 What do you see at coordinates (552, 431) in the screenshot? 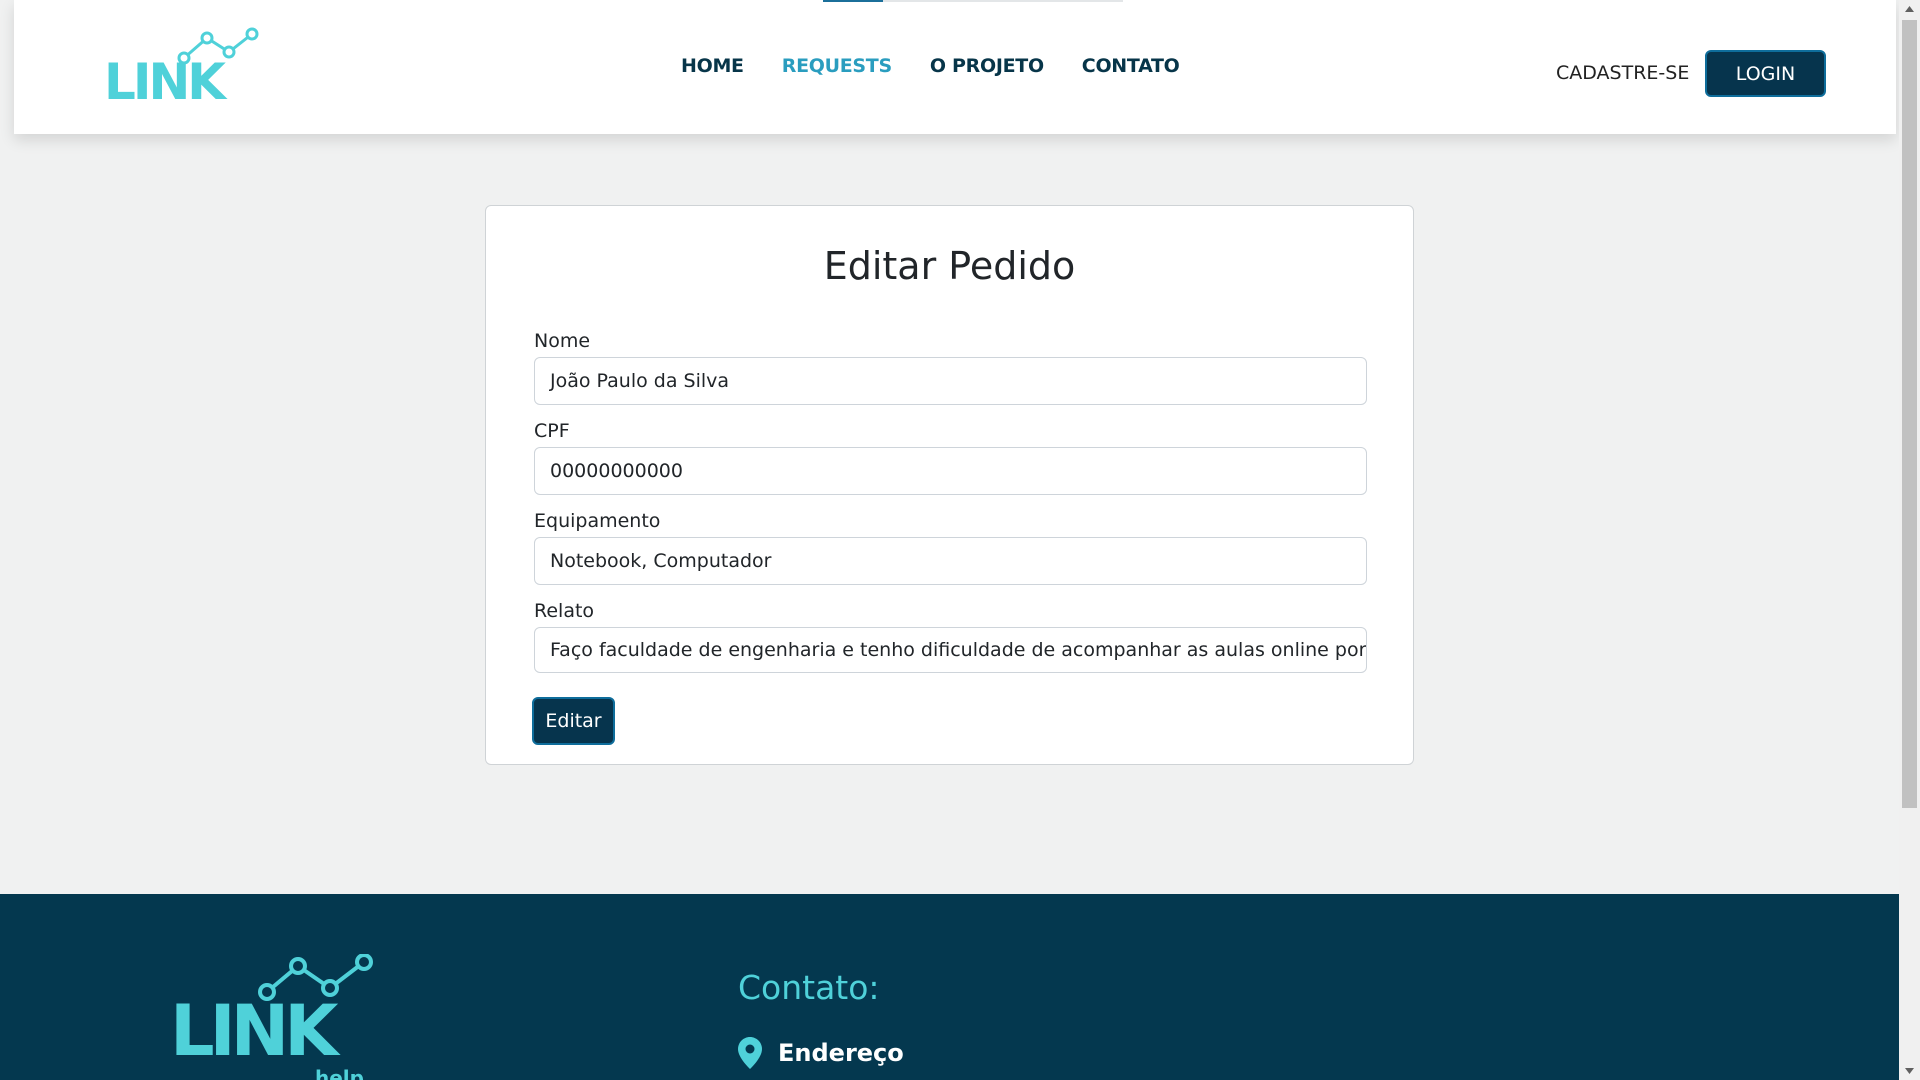
I see `cpf-label: CPF` at bounding box center [552, 431].